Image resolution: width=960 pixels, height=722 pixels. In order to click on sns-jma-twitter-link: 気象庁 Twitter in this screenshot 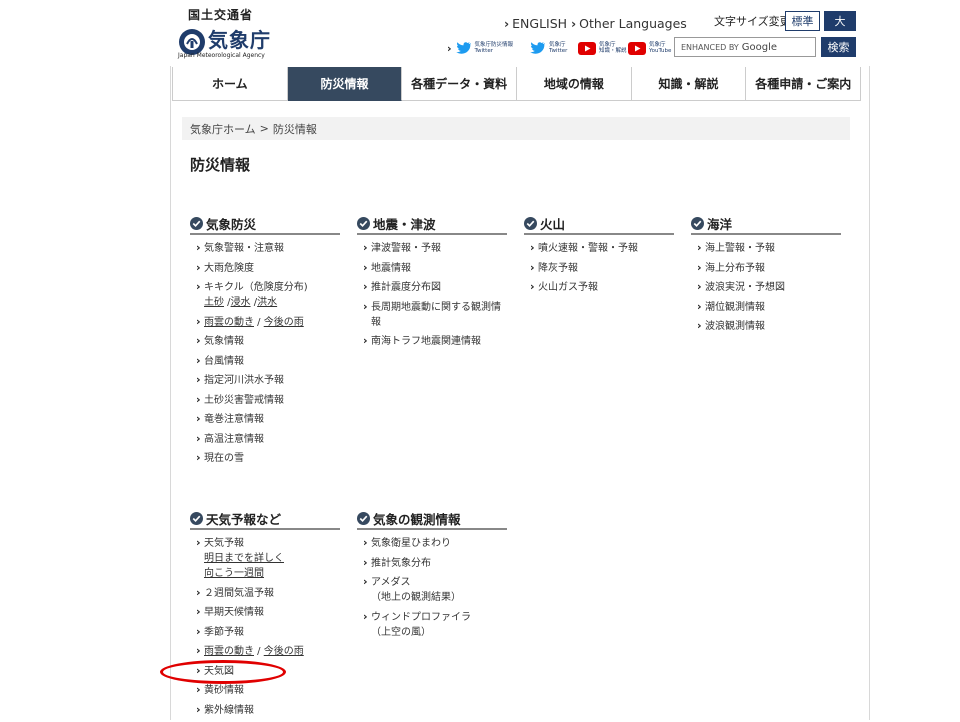, I will do `click(548, 48)`.